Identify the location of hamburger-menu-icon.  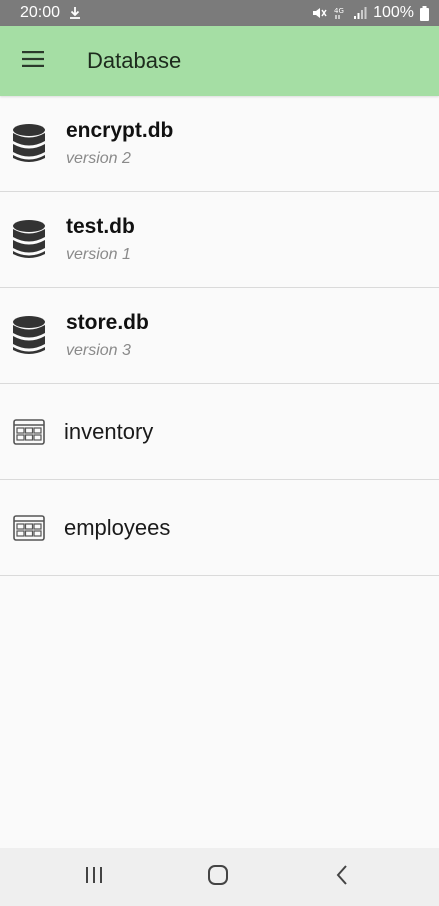
(33, 61).